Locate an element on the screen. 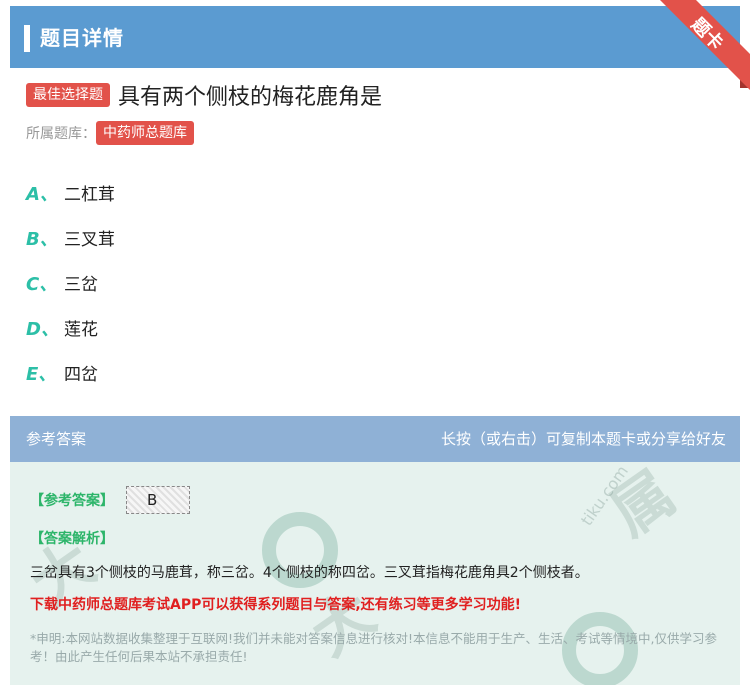 The height and width of the screenshot is (685, 750). option-c: C、 三岔 is located at coordinates (70, 282).